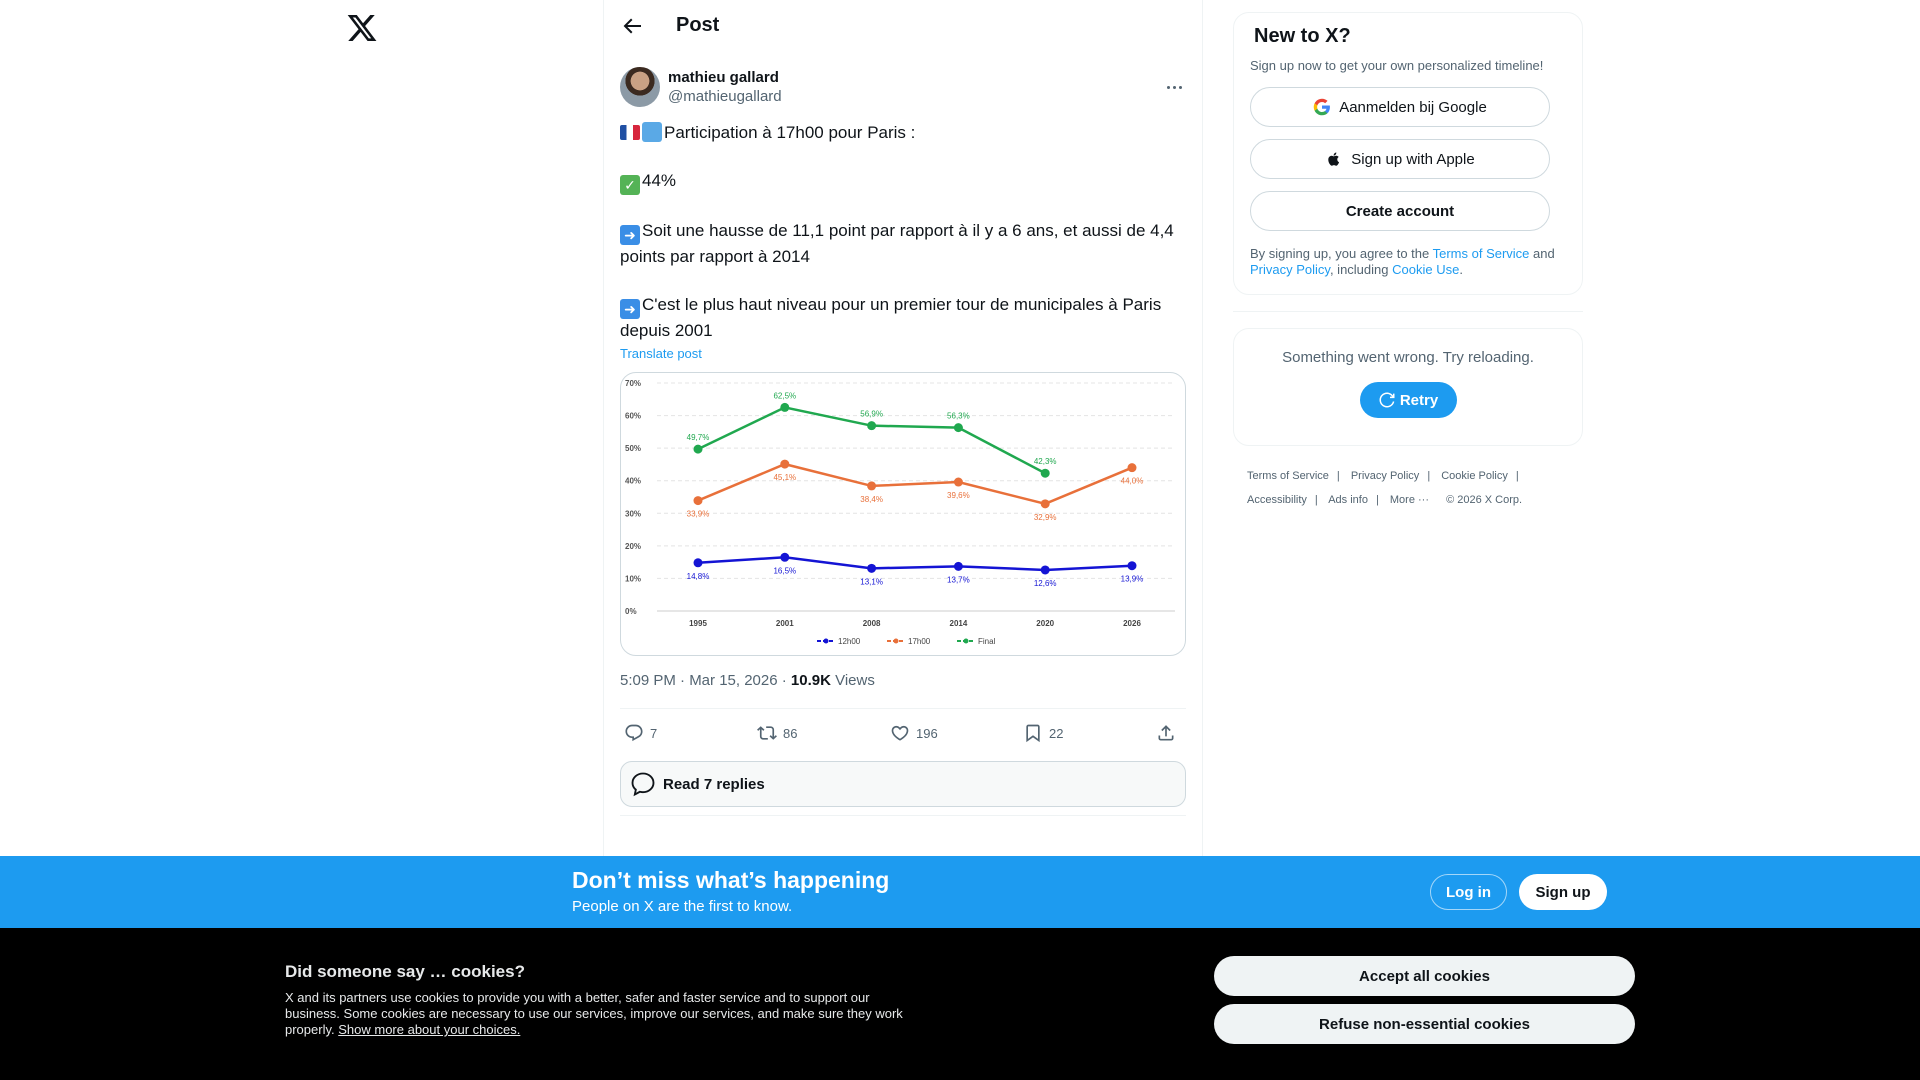 The image size is (1920, 1080). Describe the element at coordinates (1169, 733) in the screenshot. I see `share-button` at that location.